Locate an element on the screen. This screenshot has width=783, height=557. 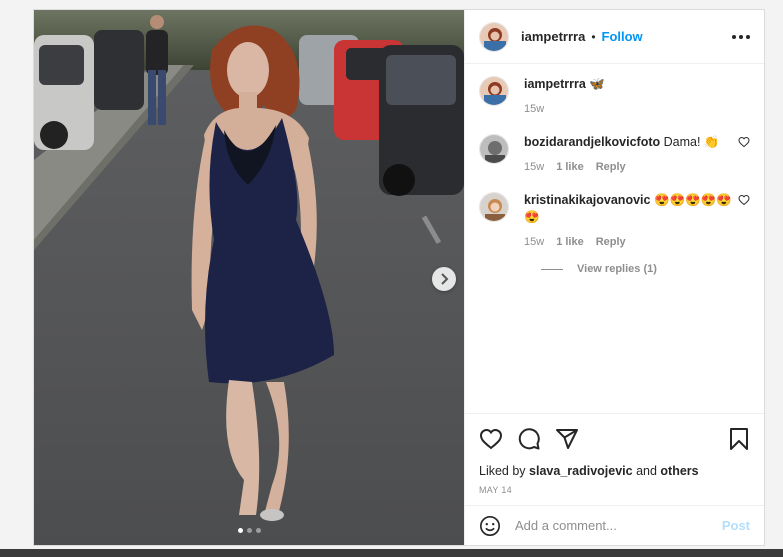
next-image-button is located at coordinates (444, 279).